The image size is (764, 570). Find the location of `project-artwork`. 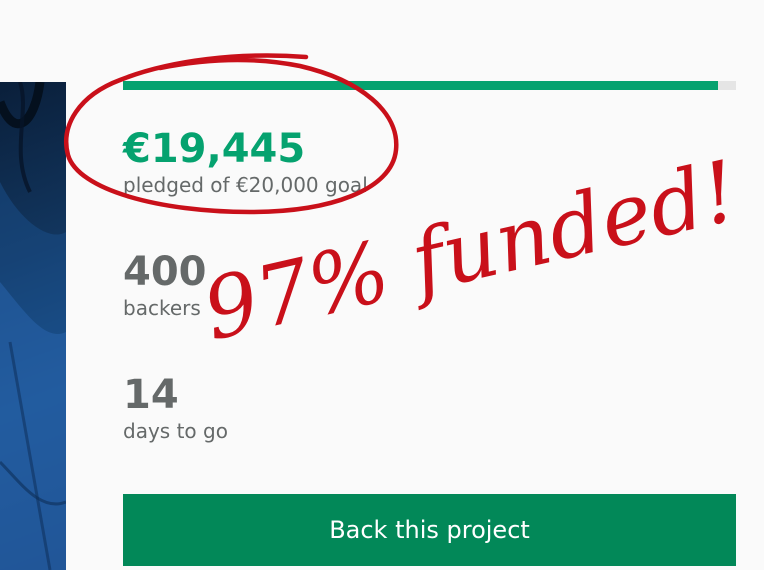

project-artwork is located at coordinates (33, 326).